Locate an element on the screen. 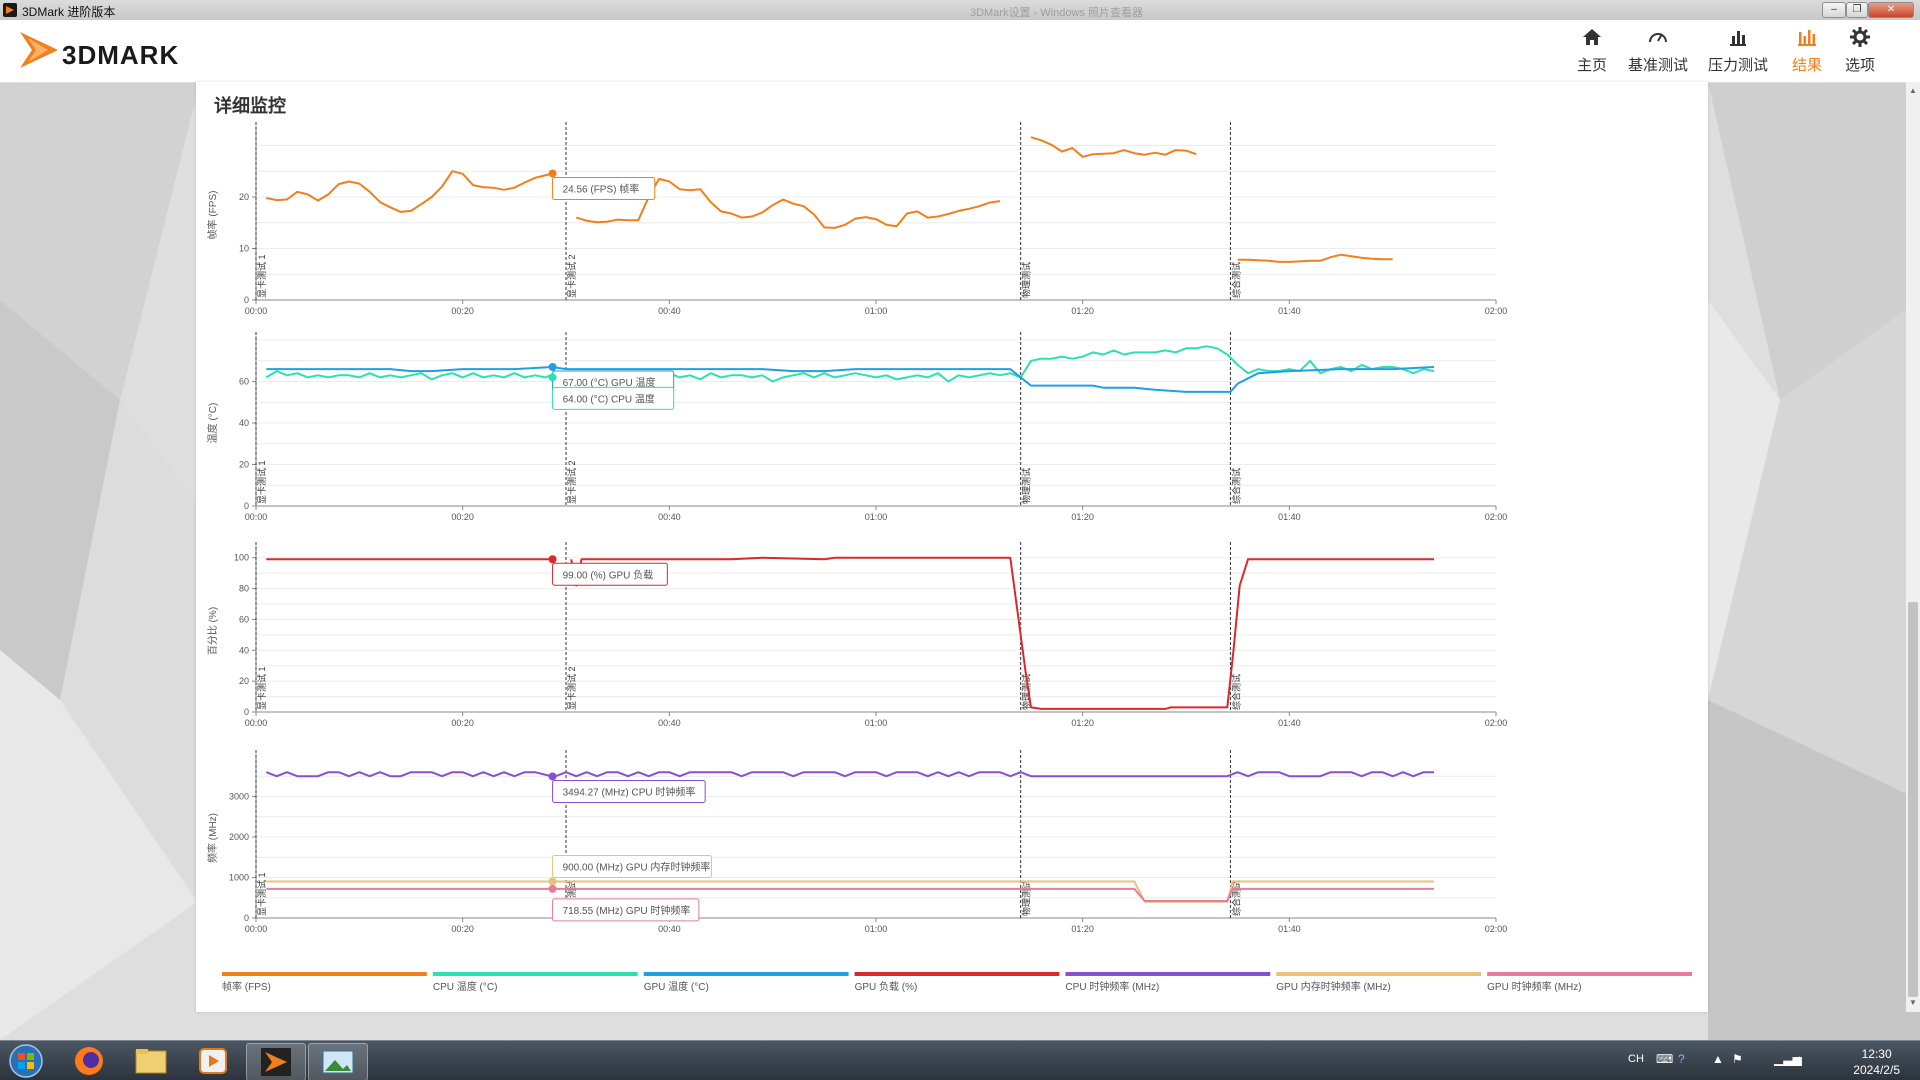  vertical-scrollbar: ▲ ▼ is located at coordinates (1913, 547).